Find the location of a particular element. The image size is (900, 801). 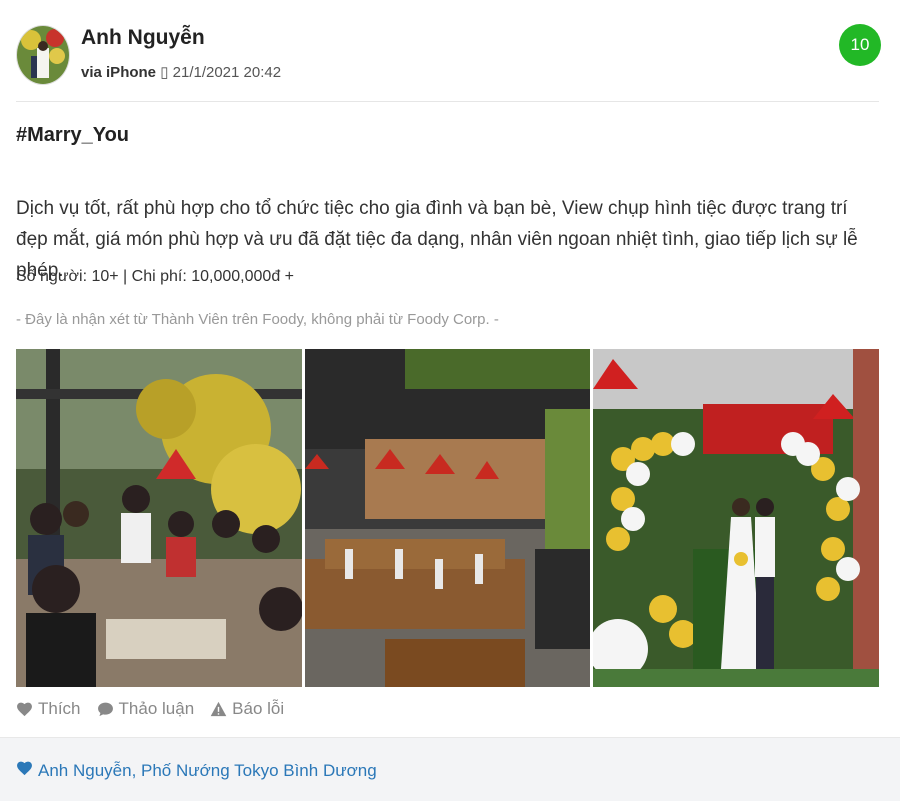

like-button: Thích is located at coordinates (48, 709).